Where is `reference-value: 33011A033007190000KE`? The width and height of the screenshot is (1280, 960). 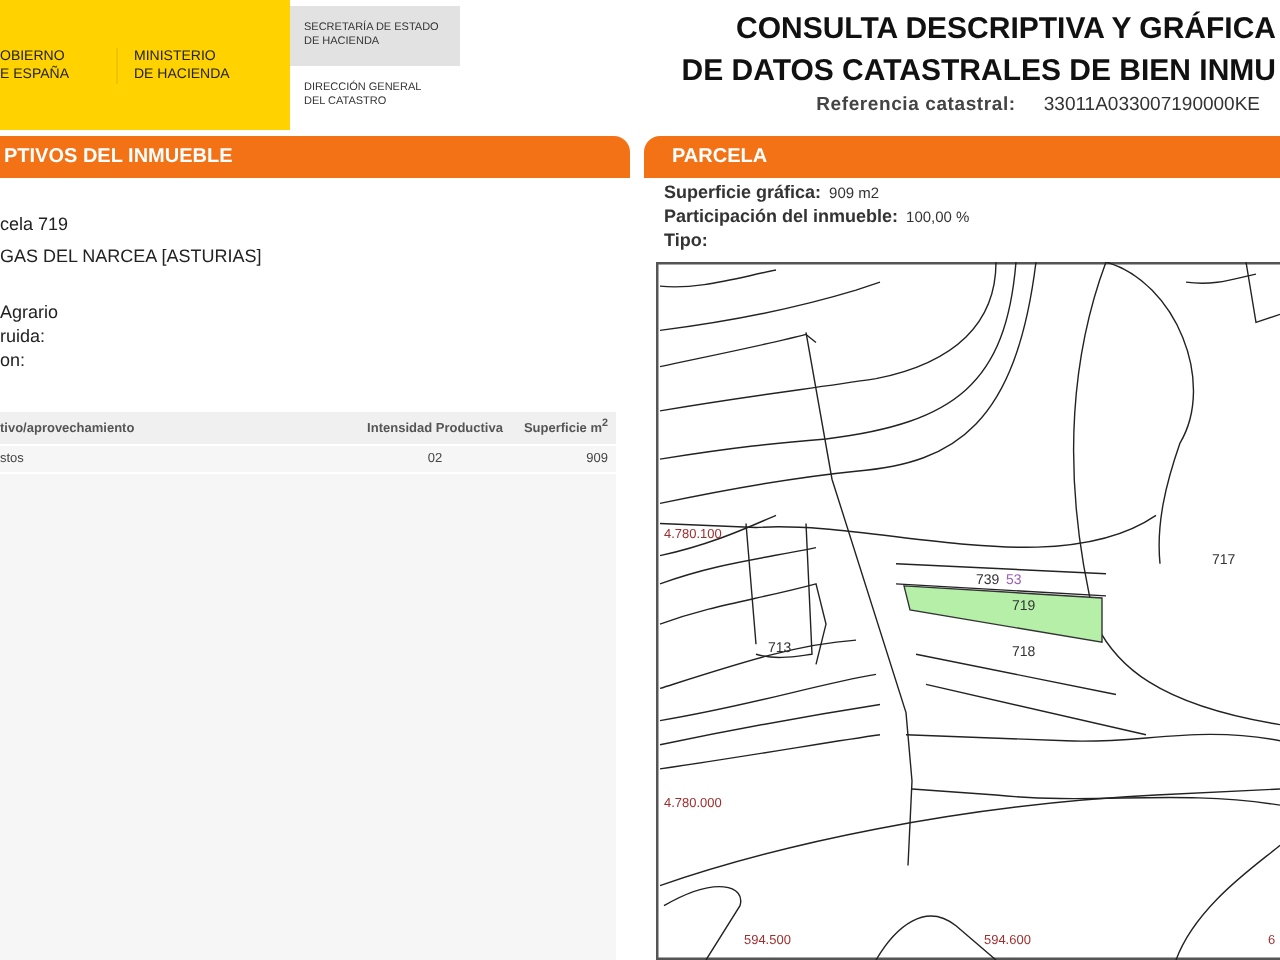
reference-value: 33011A033007190000KE is located at coordinates (1151, 105).